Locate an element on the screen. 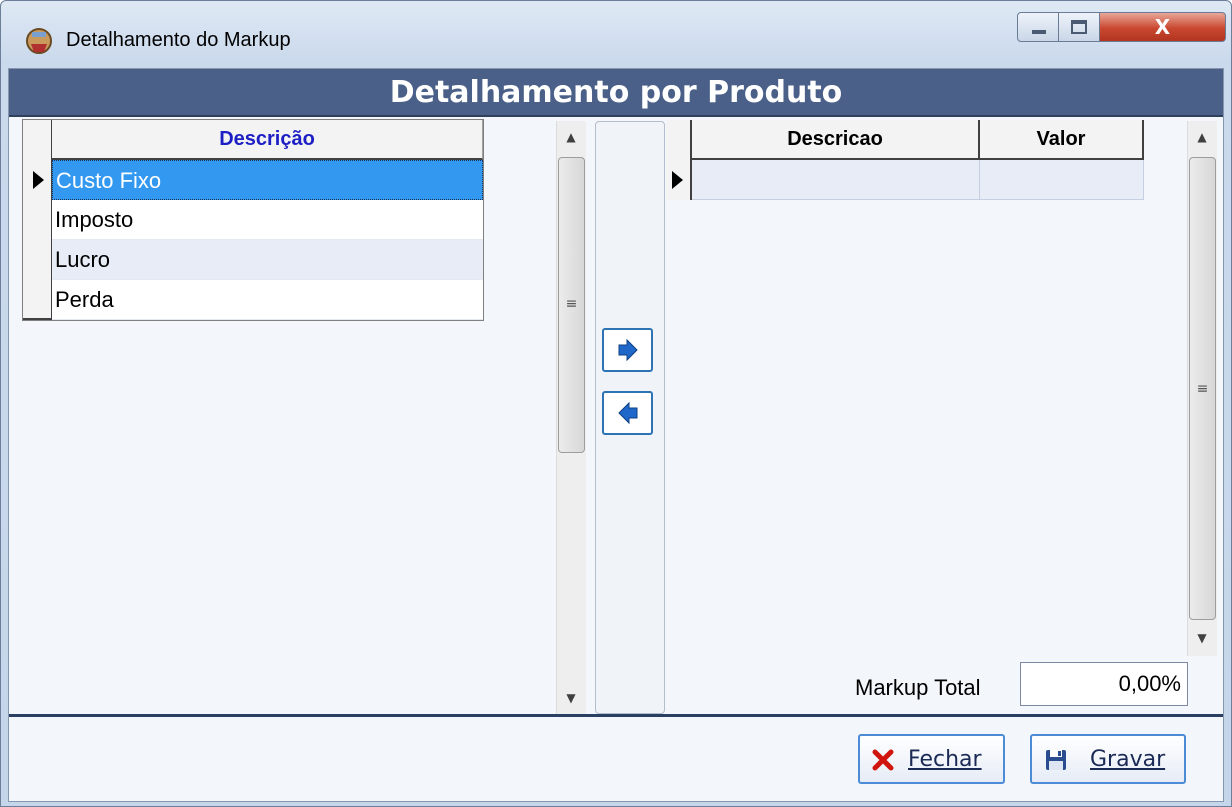 The height and width of the screenshot is (807, 1232). footer-divider is located at coordinates (616, 715).